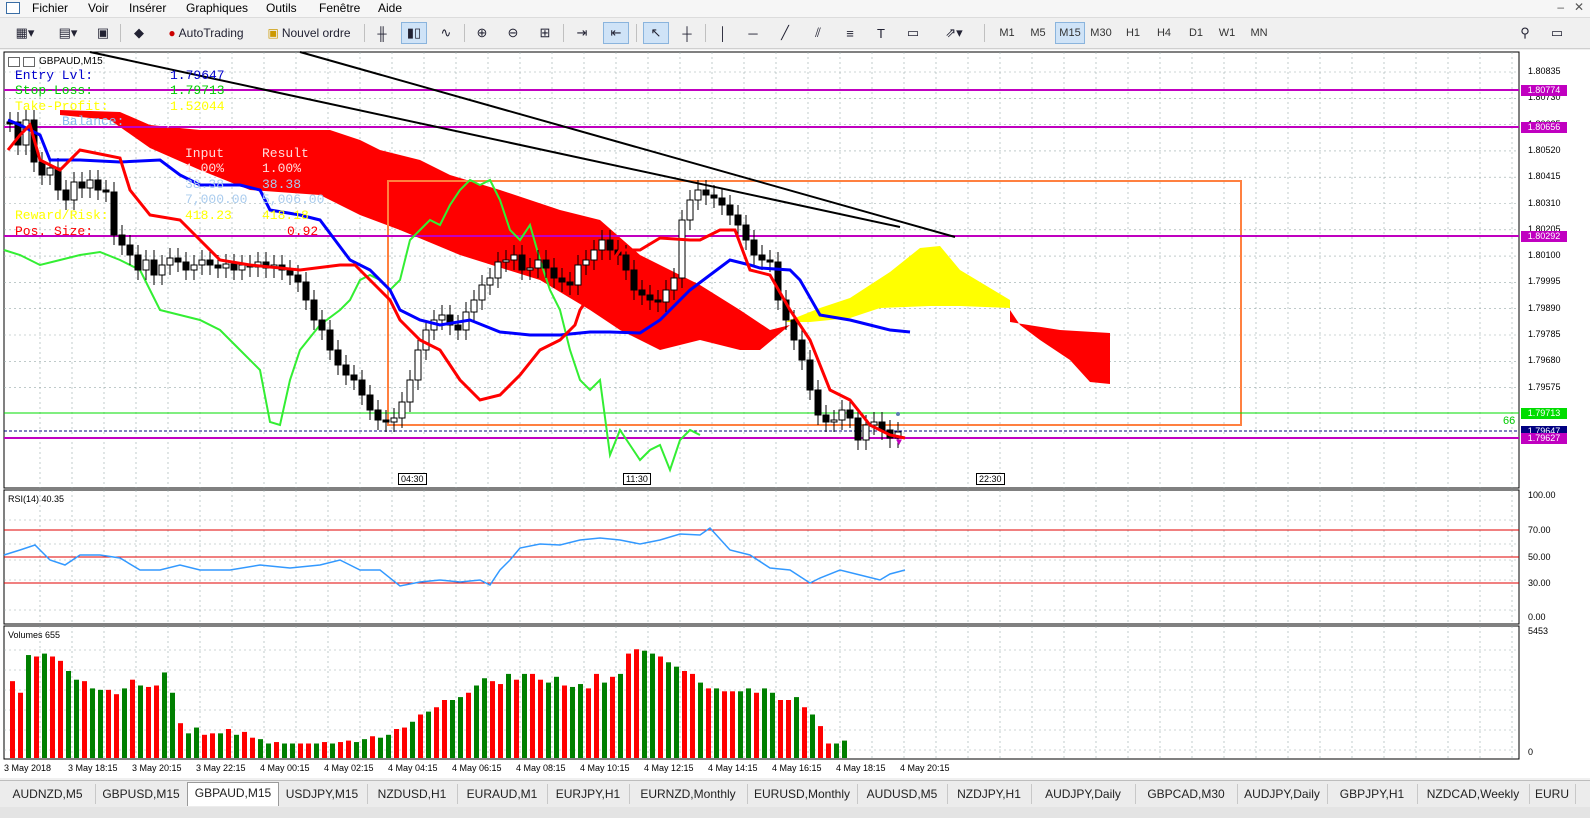  Describe the element at coordinates (688, 794) in the screenshot. I see `chart-tab: EURNZD,Monthly` at that location.